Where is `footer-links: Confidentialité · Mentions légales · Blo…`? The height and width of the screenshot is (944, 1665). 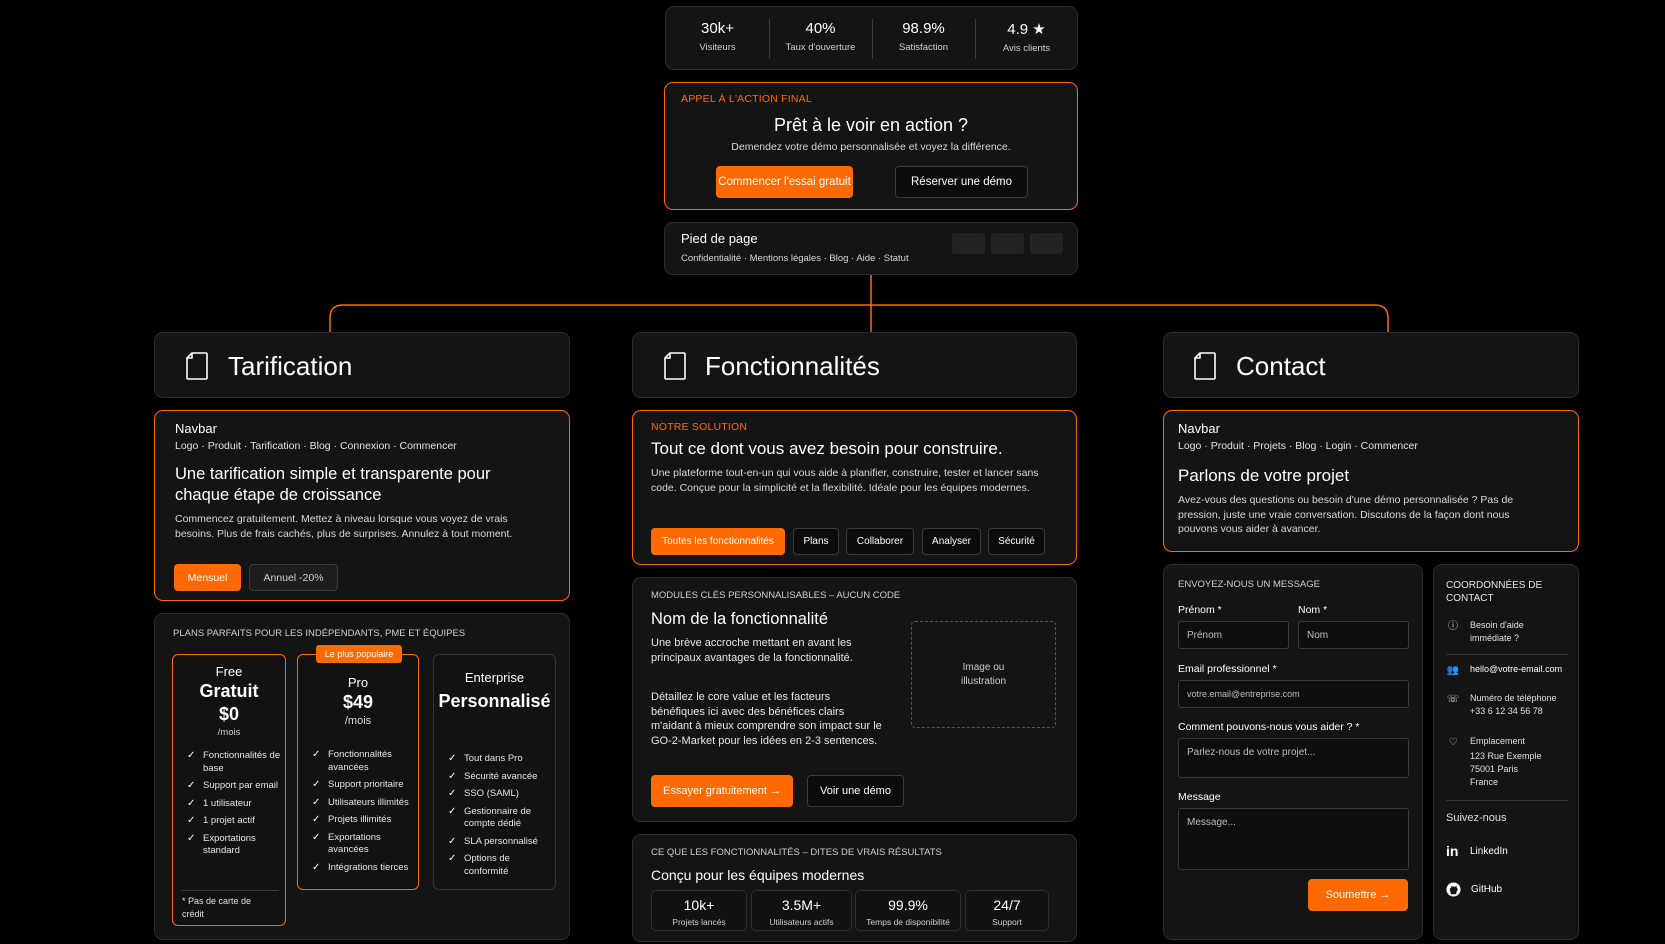
footer-links: Confidentialité · Mentions légales · Blo… is located at coordinates (795, 258).